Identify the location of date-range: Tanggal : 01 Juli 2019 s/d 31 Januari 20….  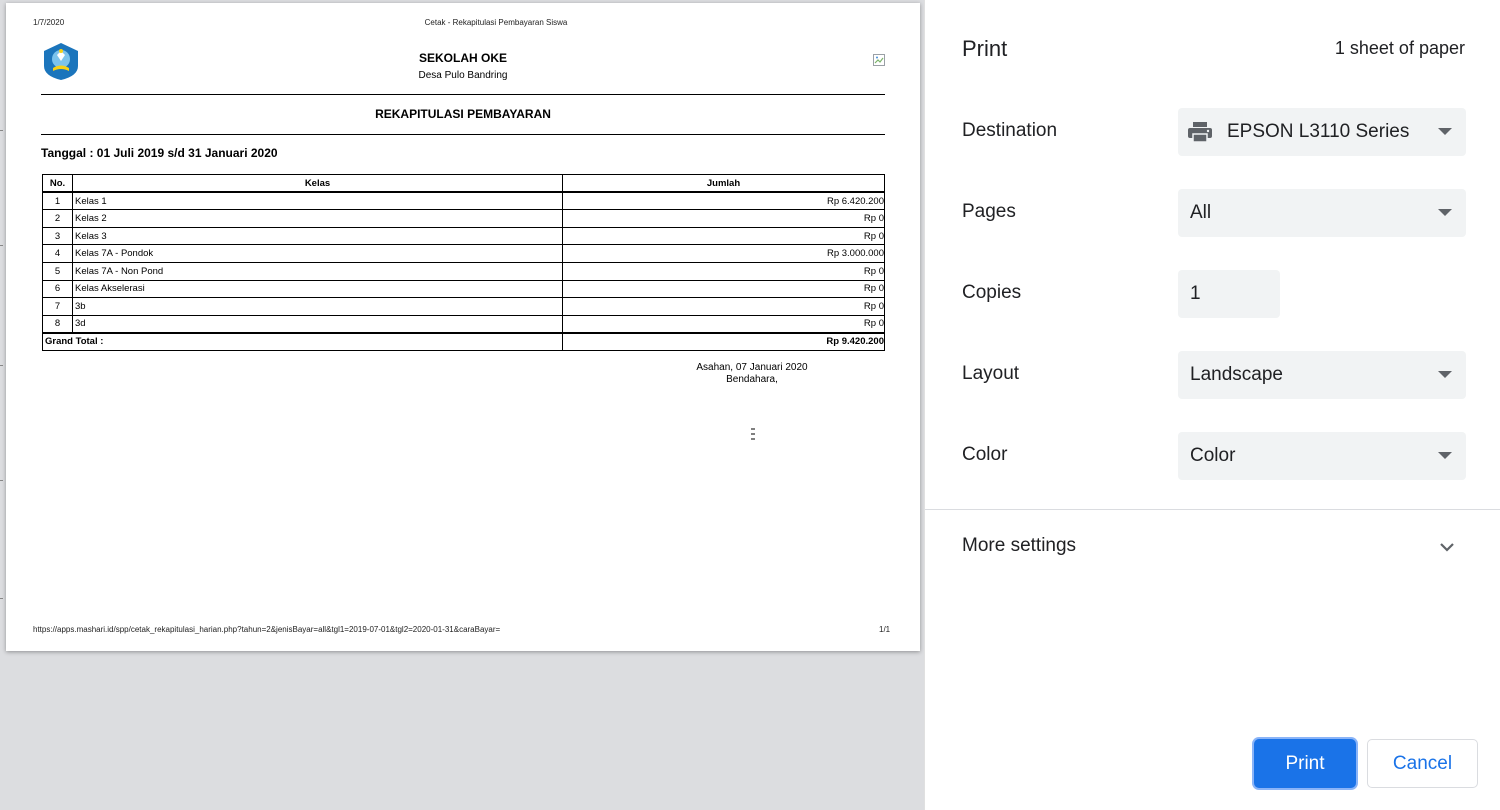
(159, 153).